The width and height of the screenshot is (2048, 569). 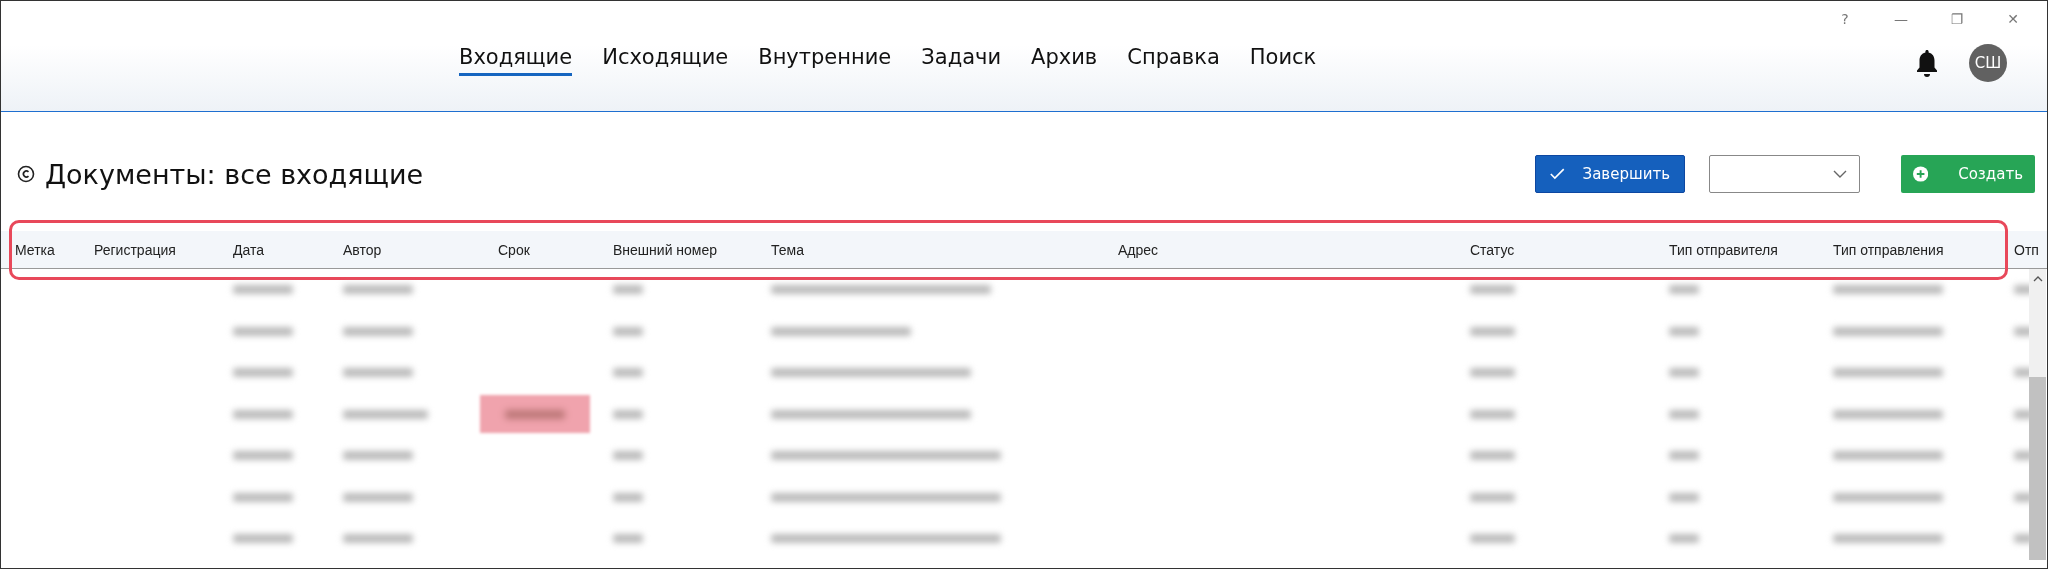 I want to click on user-avatar: СШ, so click(x=1988, y=63).